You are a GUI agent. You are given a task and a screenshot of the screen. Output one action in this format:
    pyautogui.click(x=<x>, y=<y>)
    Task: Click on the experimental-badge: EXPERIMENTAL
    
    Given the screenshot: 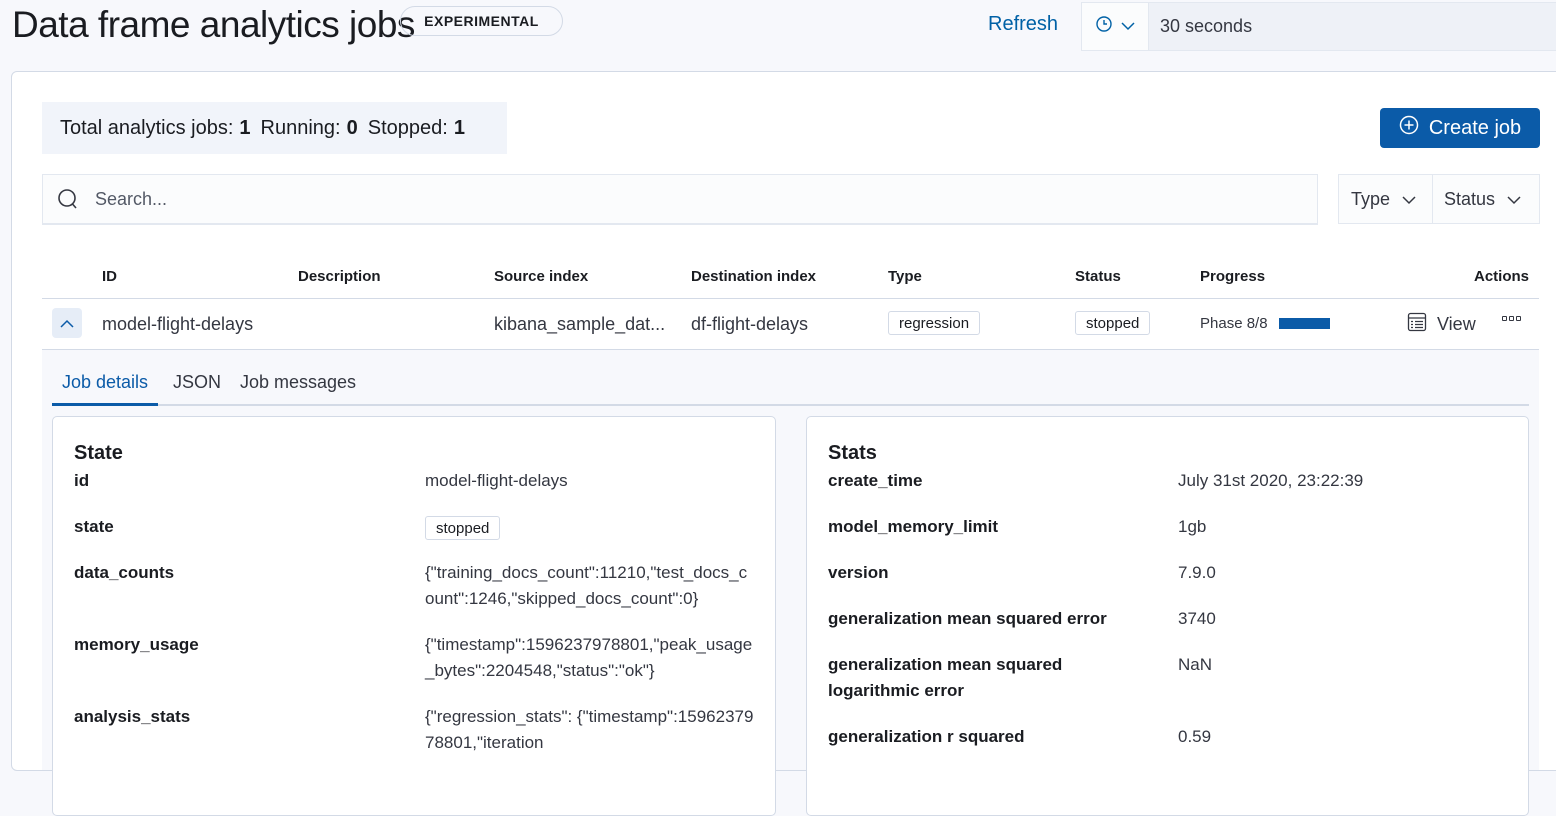 What is the action you would take?
    pyautogui.click(x=481, y=21)
    